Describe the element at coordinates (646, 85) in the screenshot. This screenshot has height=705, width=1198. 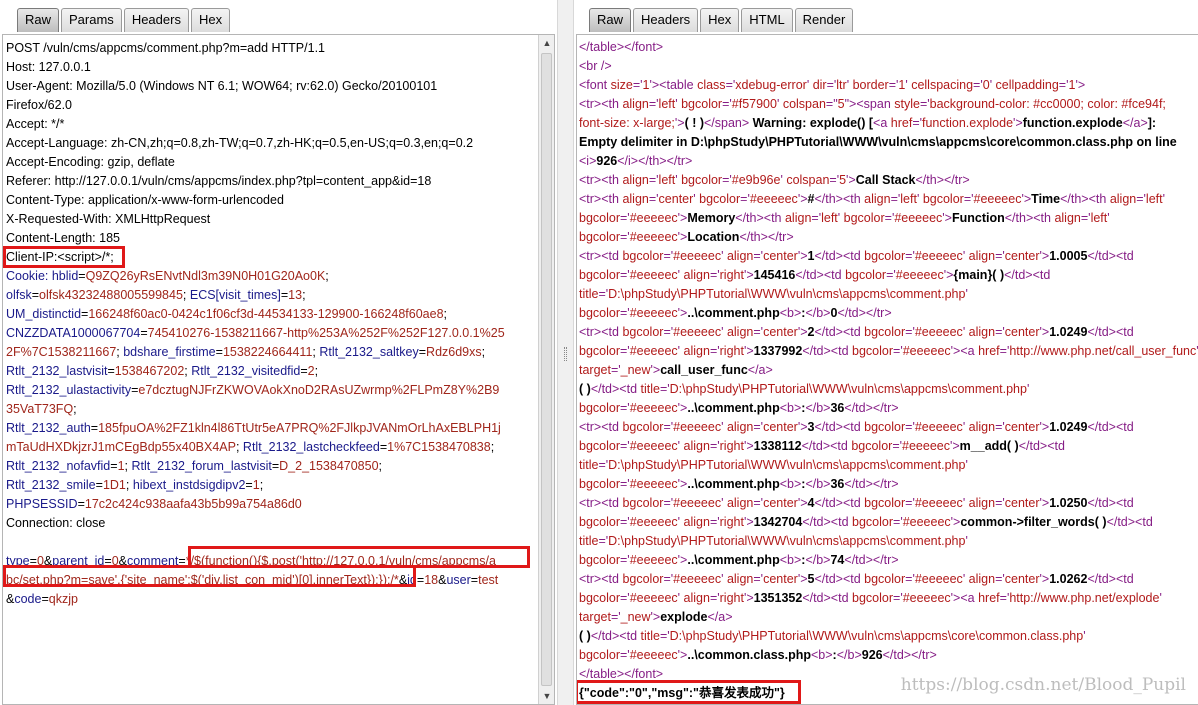
I see `response-token: 1` at that location.